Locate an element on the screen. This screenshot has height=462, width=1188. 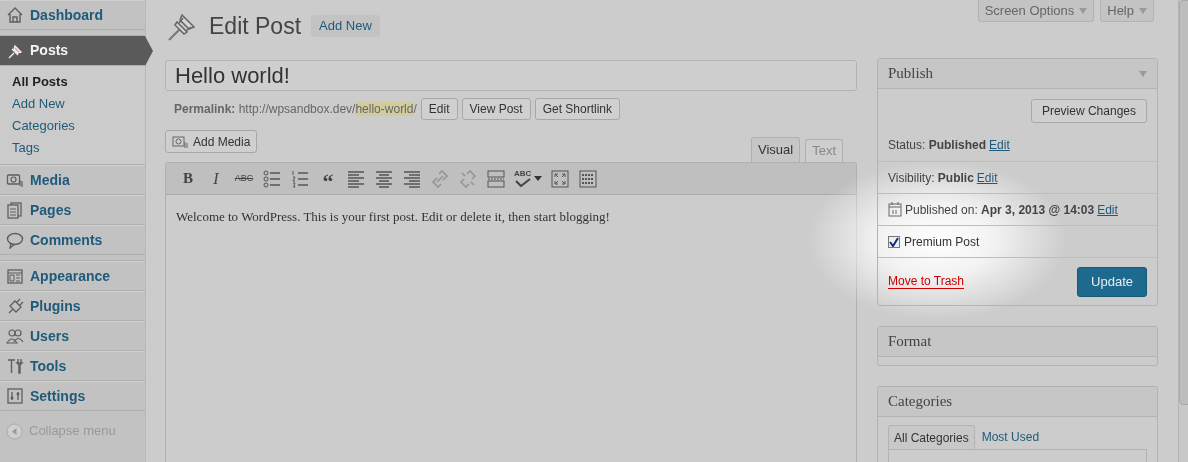
italic-button: I is located at coordinates (216, 178).